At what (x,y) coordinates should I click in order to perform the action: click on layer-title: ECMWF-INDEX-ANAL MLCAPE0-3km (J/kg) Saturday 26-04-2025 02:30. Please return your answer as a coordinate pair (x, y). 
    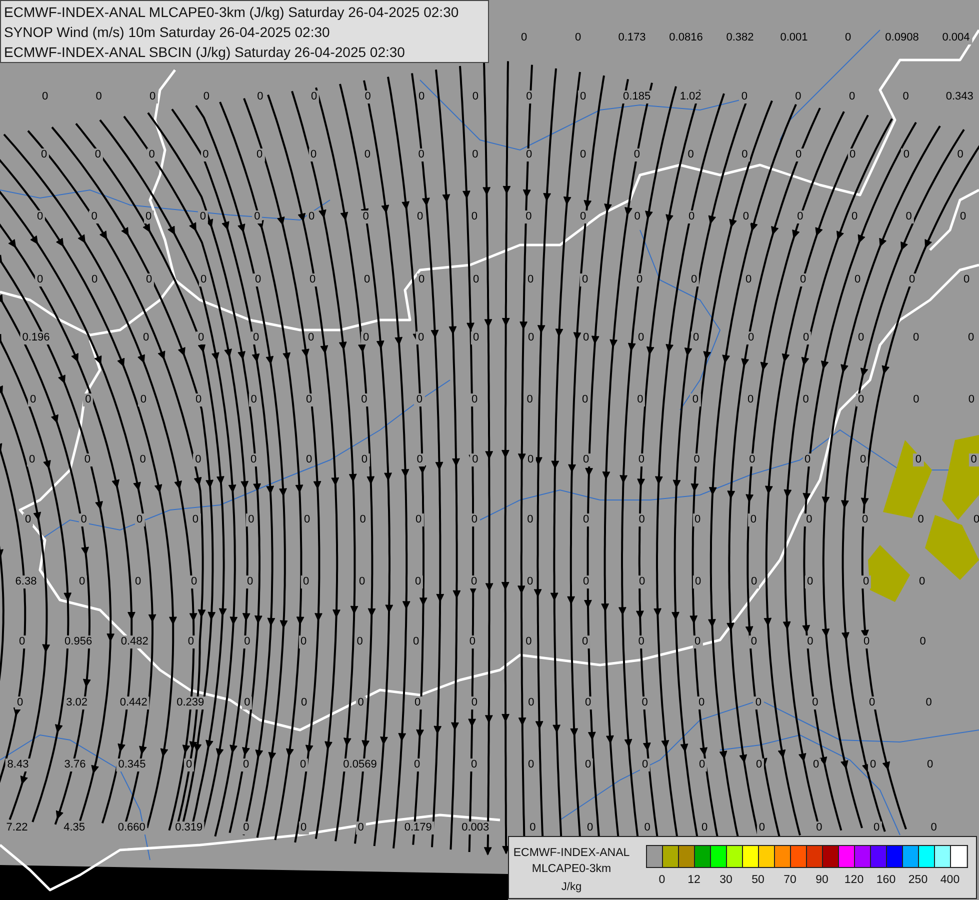
    Looking at the image, I should click on (232, 12).